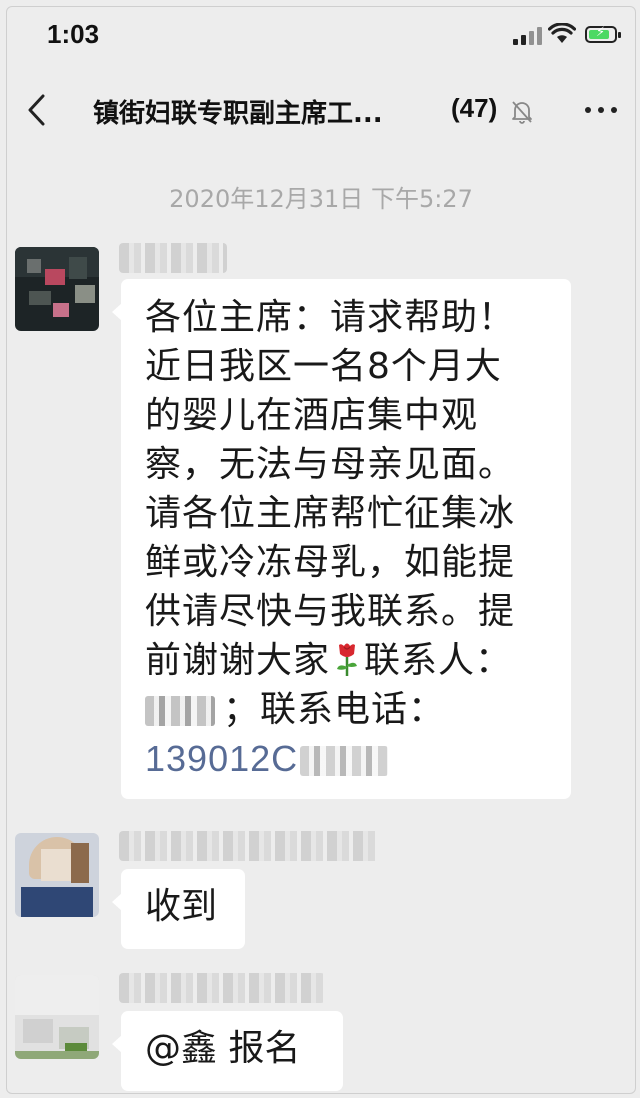  What do you see at coordinates (601, 110) in the screenshot?
I see `more-dots-icon` at bounding box center [601, 110].